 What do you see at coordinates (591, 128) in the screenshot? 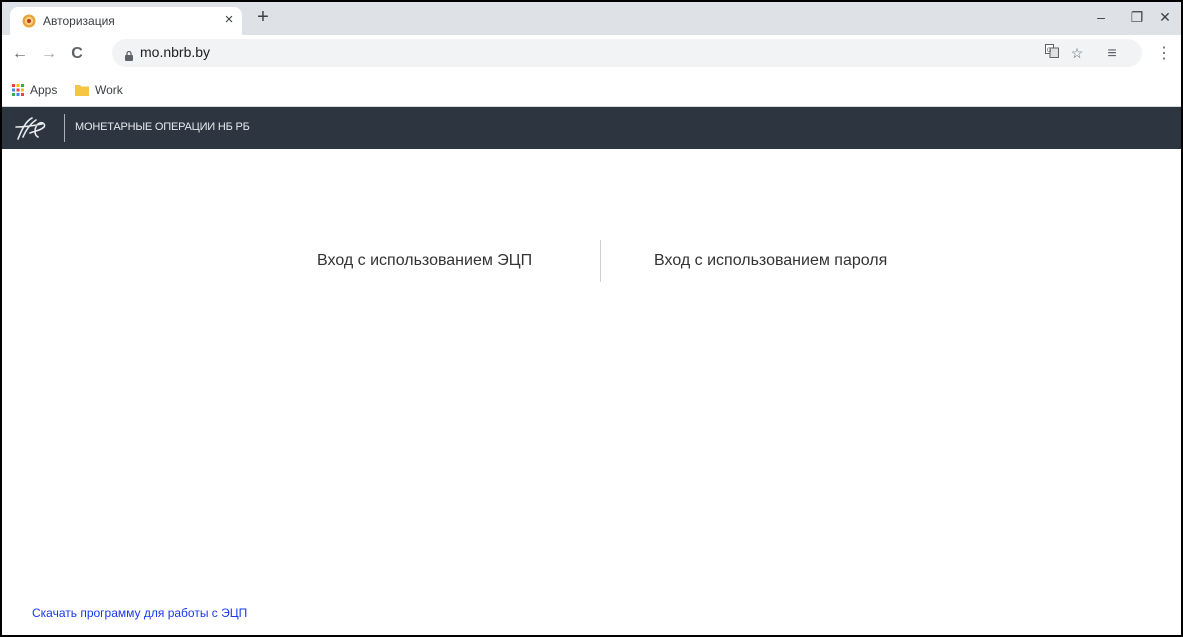
I see `site-header: МОНЕТАРНЫЕ ОПЕРАЦИИ НБ РБ` at bounding box center [591, 128].